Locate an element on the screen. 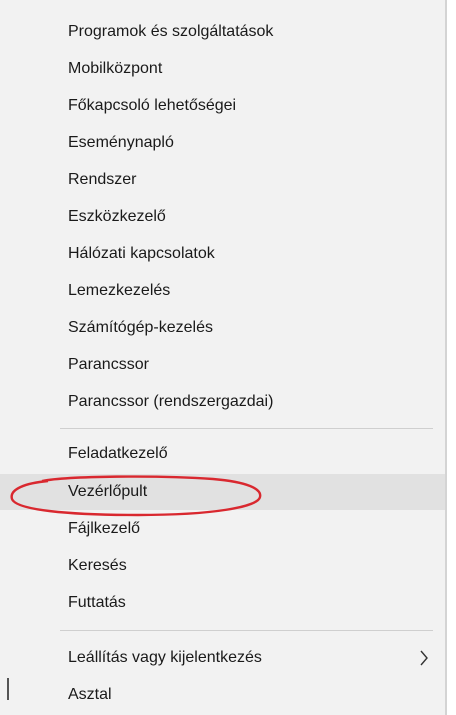 Image resolution: width=456 pixels, height=715 pixels. menu-item-programok: Programok és szolgáltatások is located at coordinates (222, 32).